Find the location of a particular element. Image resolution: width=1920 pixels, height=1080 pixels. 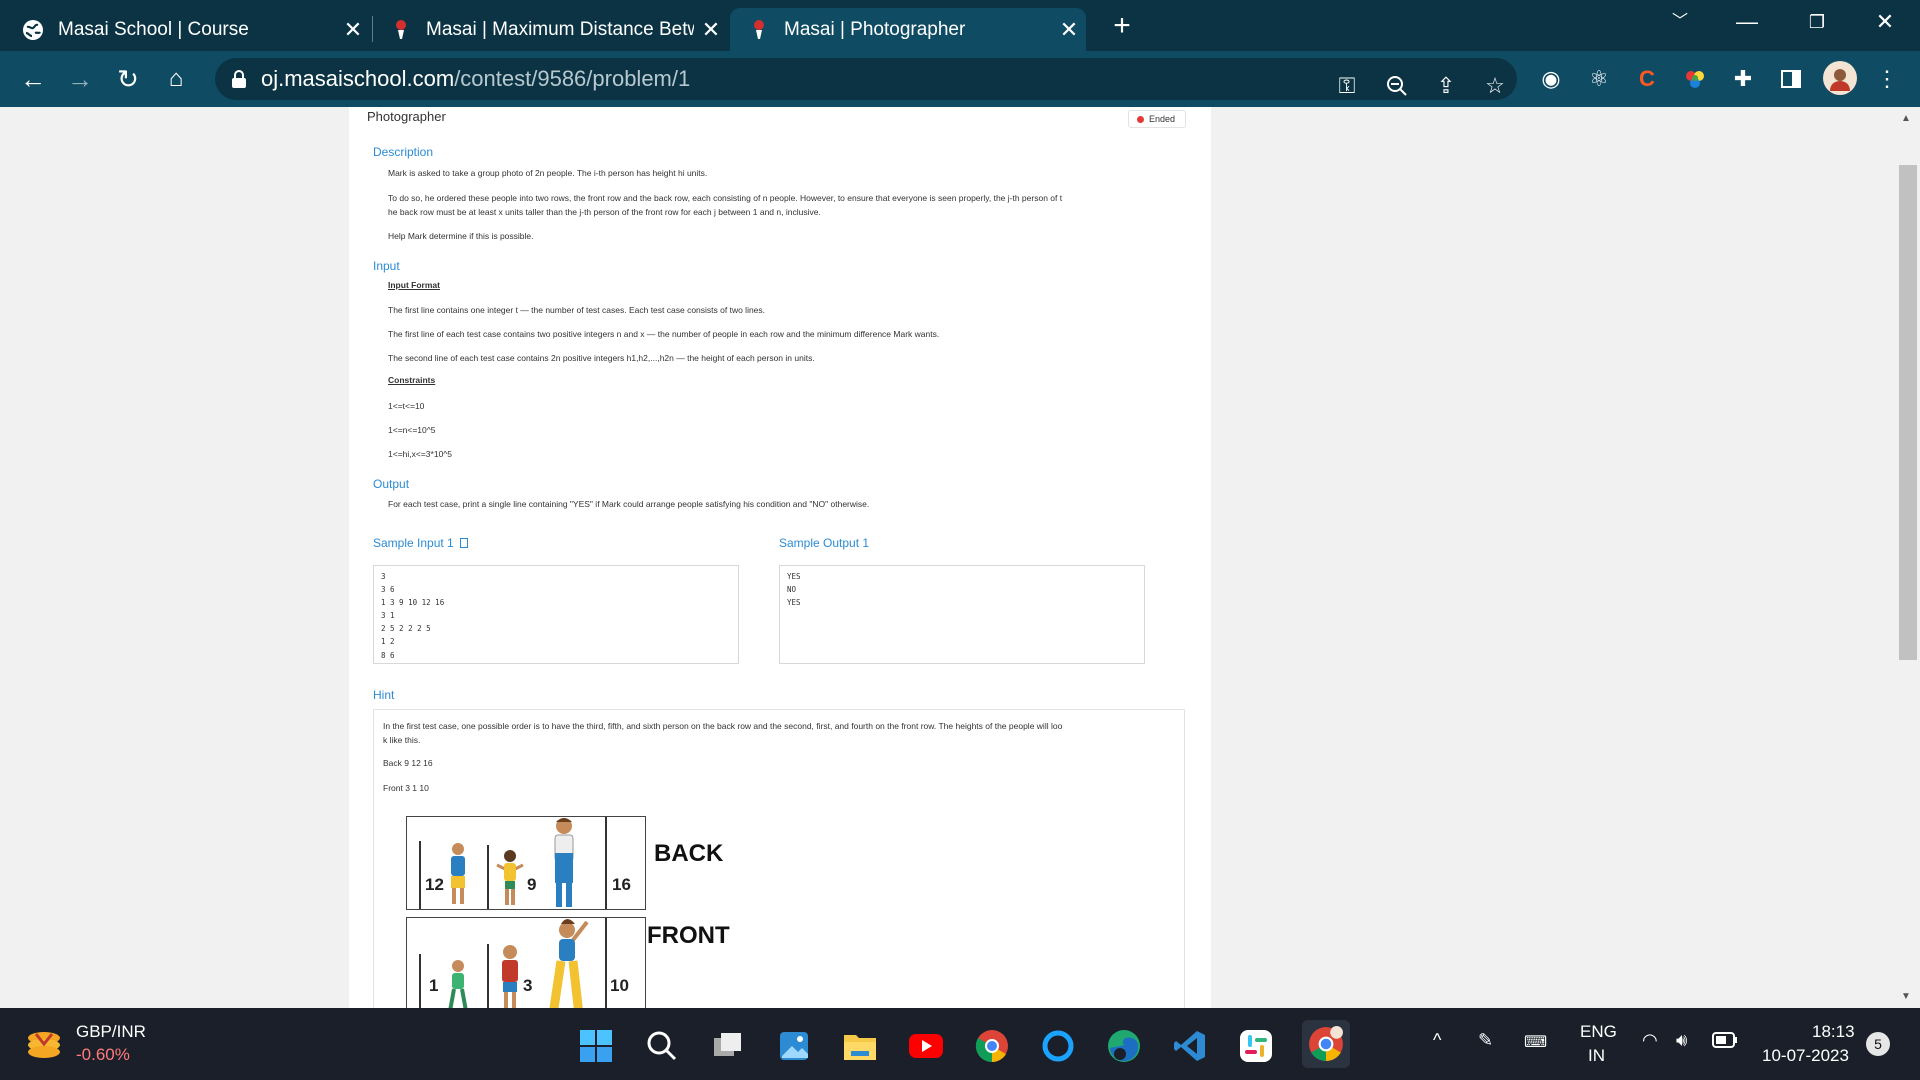

new-tab-button: + is located at coordinates (1122, 27).